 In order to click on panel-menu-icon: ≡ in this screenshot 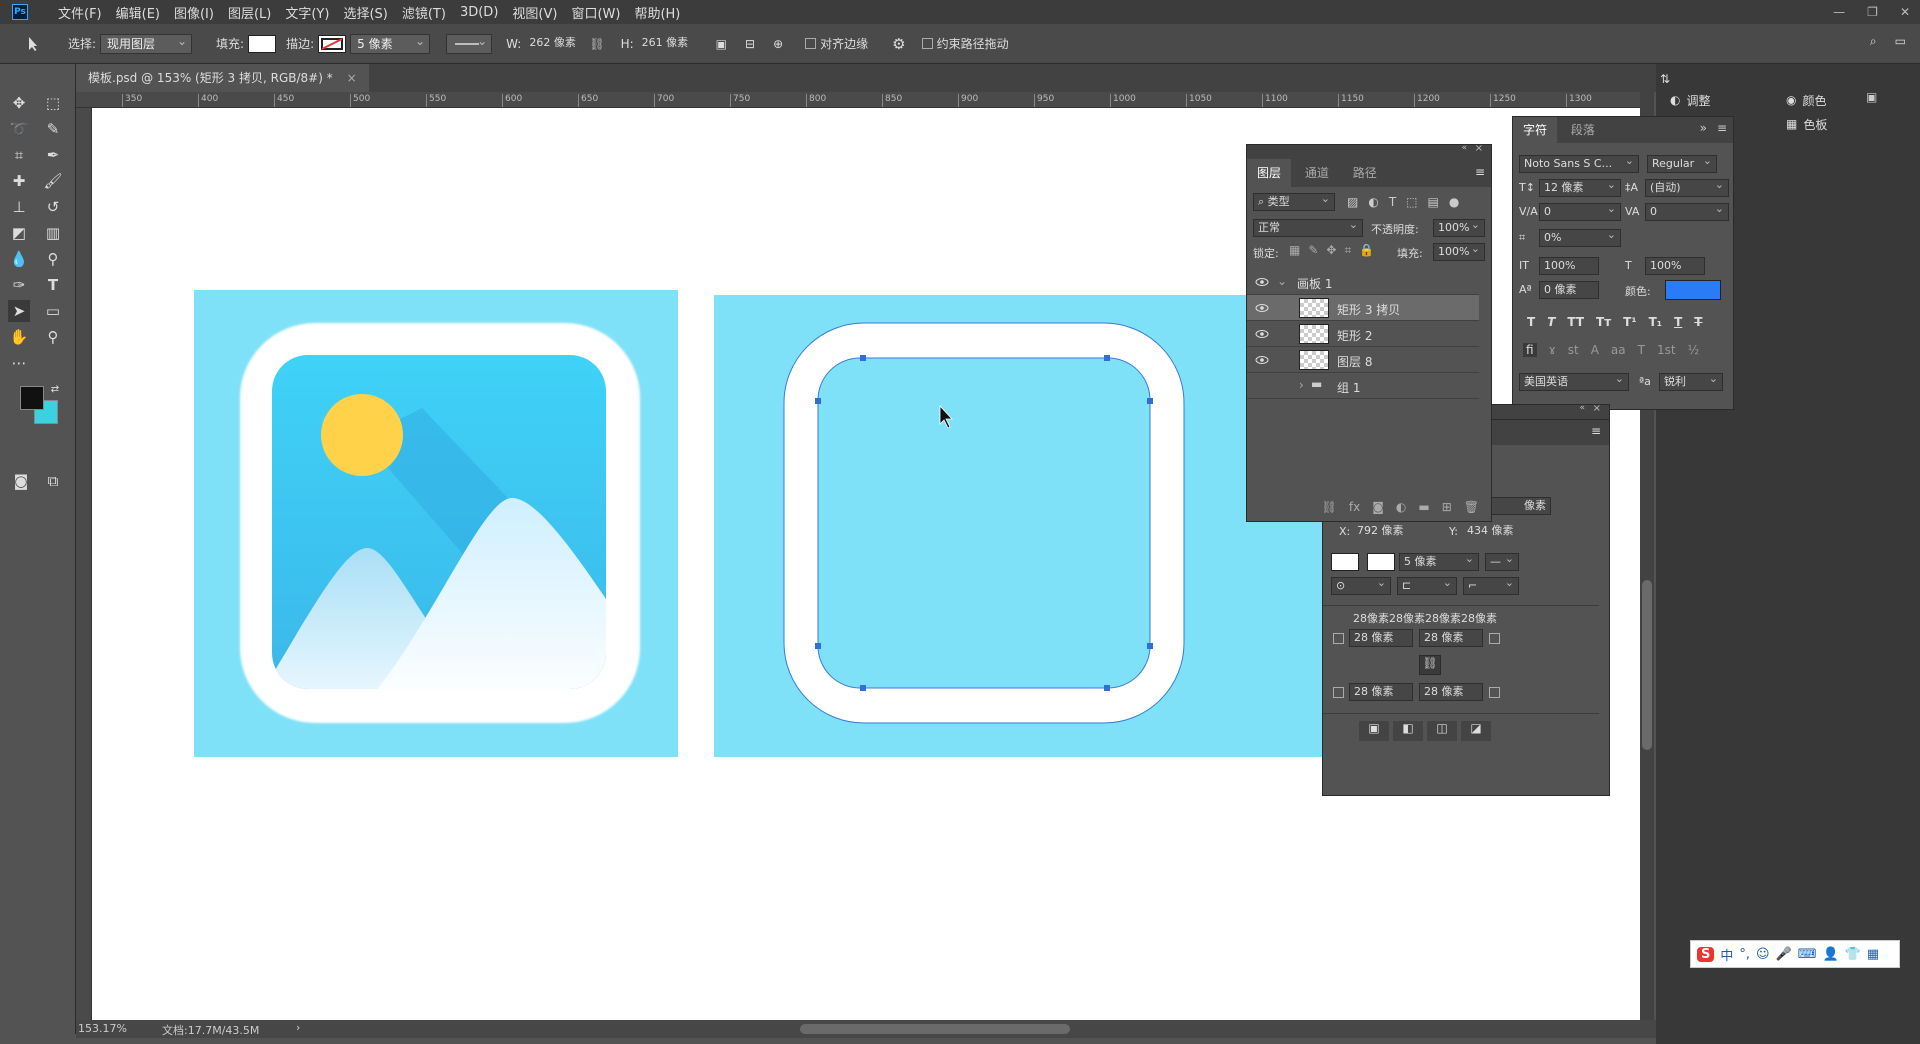, I will do `click(1722, 128)`.